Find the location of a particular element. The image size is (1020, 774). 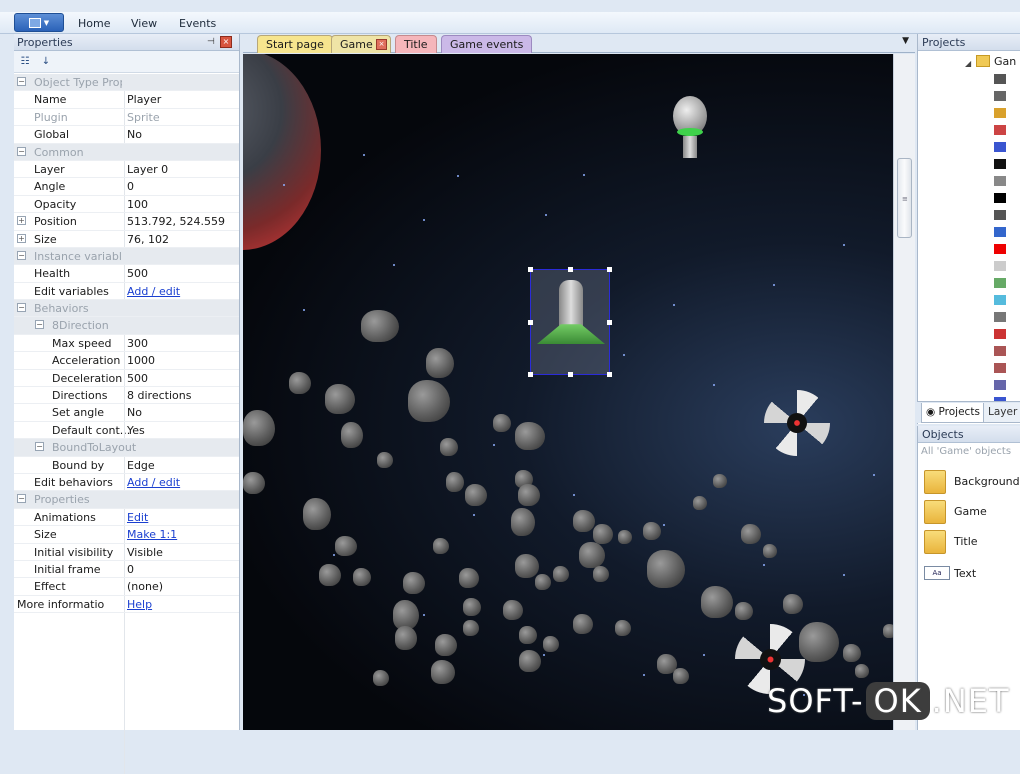

property-value: 8 directions is located at coordinates (159, 395).